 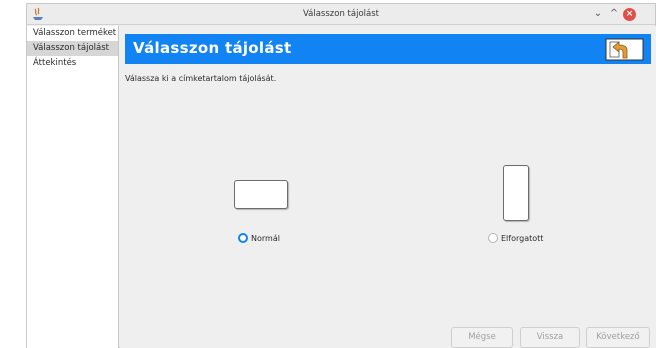 I want to click on radio-normal, so click(x=243, y=238).